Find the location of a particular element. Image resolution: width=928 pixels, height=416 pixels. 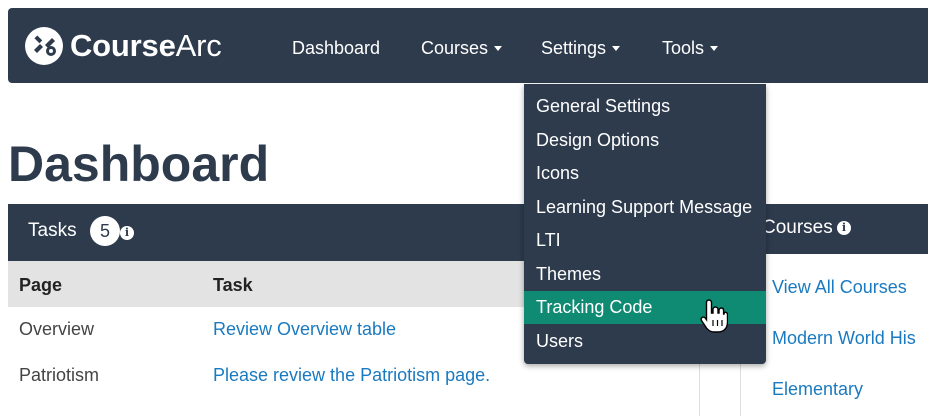

brand-logo: CourseArc is located at coordinates (123, 46).